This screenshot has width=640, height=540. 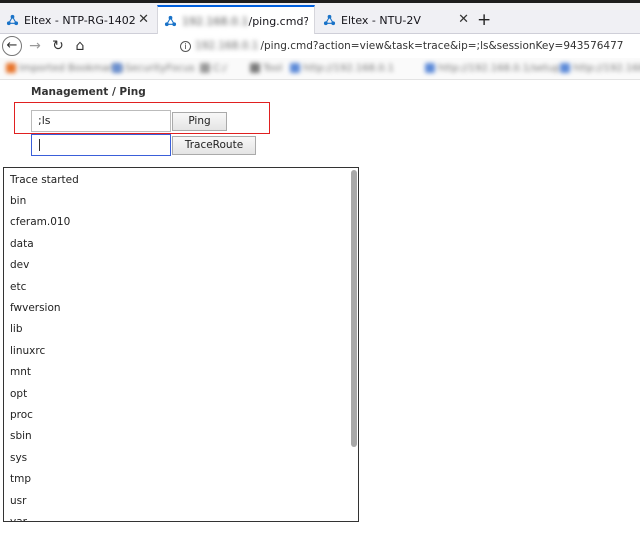 I want to click on output-line: opt, so click(x=19, y=394).